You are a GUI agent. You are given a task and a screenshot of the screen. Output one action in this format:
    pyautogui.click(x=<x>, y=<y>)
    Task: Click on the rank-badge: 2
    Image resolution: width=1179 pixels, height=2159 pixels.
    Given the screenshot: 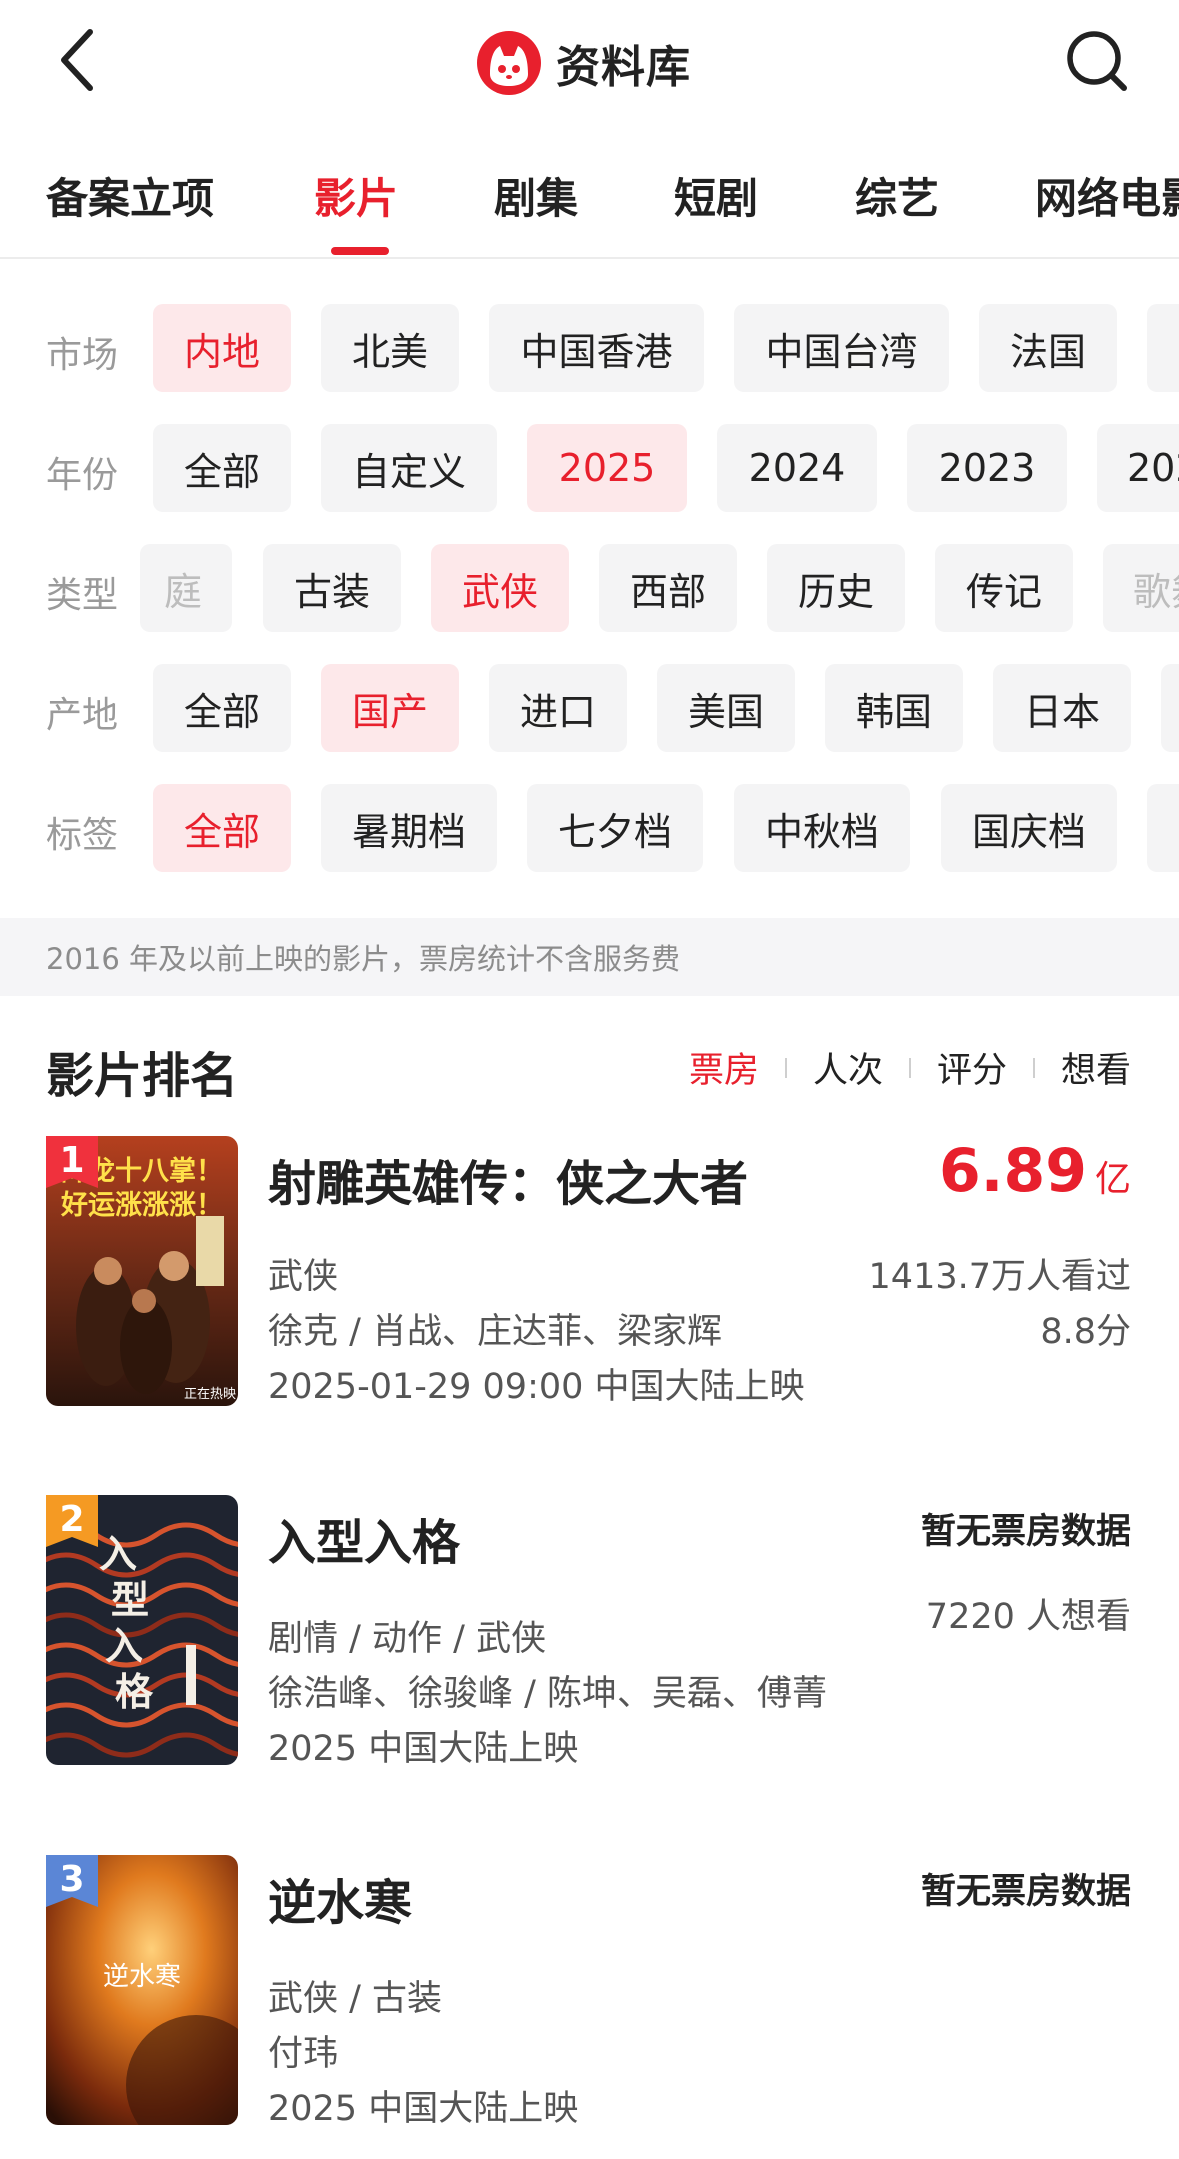 What is the action you would take?
    pyautogui.click(x=72, y=1526)
    